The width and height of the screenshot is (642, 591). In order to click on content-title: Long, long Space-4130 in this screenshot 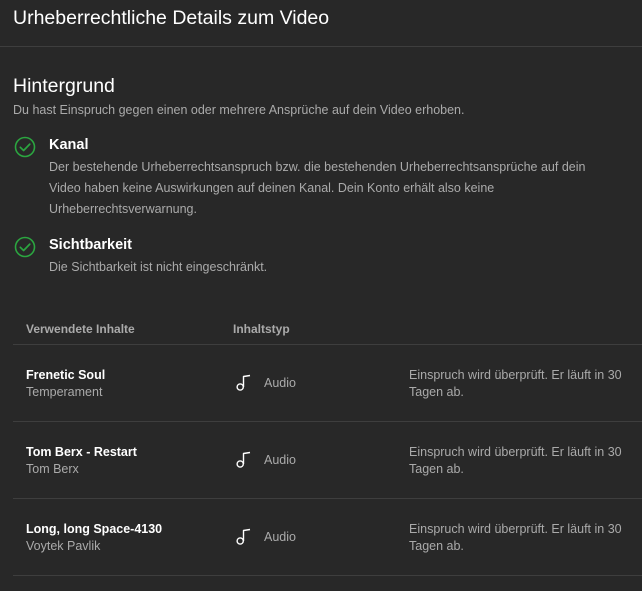, I will do `click(94, 529)`.